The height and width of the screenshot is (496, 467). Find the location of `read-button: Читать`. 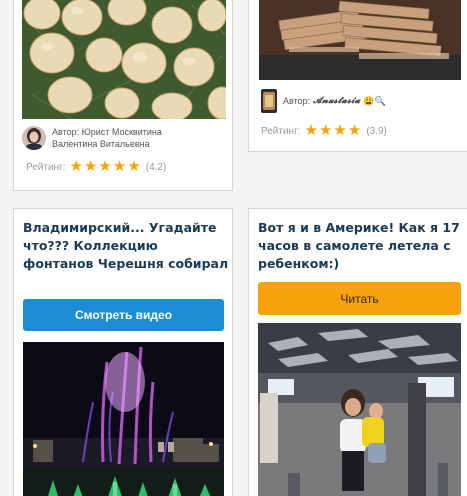

read-button: Читать is located at coordinates (359, 298).